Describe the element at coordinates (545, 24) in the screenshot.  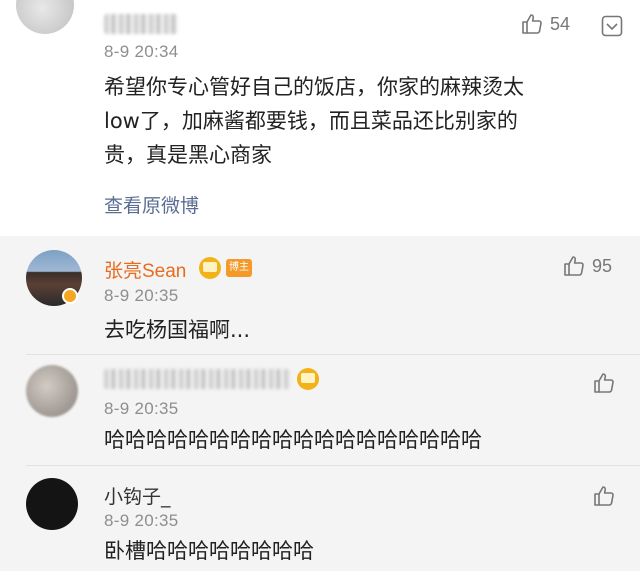
I see `like-button: 54` at that location.